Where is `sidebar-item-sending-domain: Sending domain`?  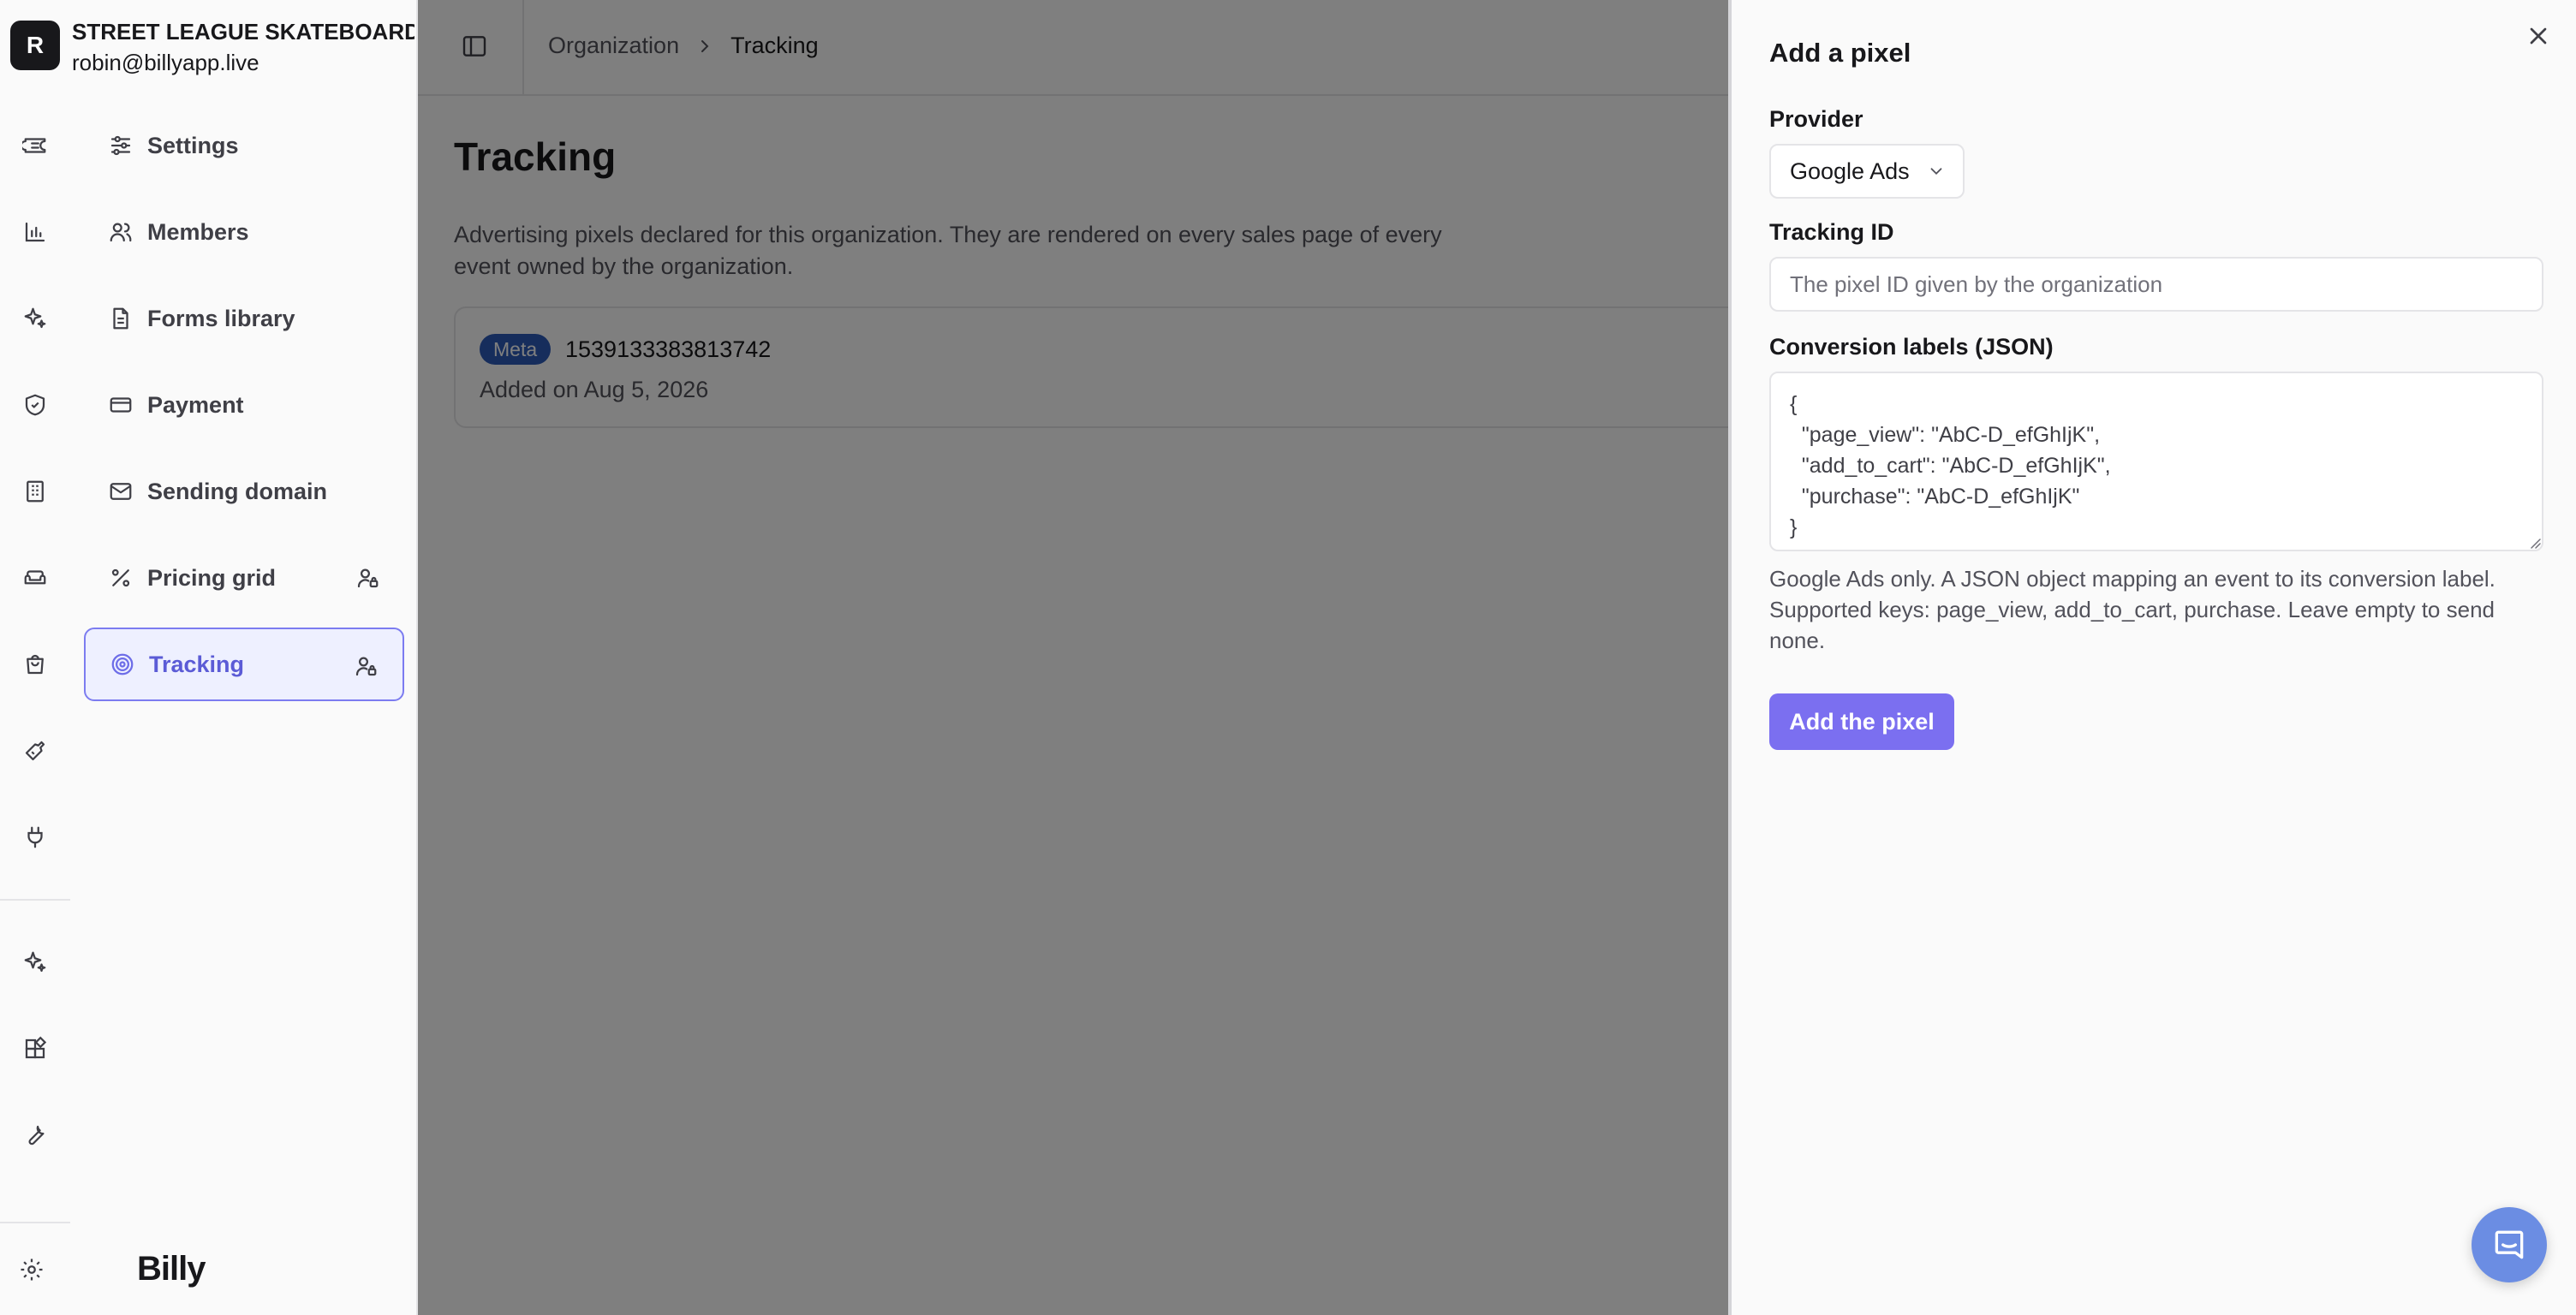
sidebar-item-sending-domain: Sending domain is located at coordinates (244, 491).